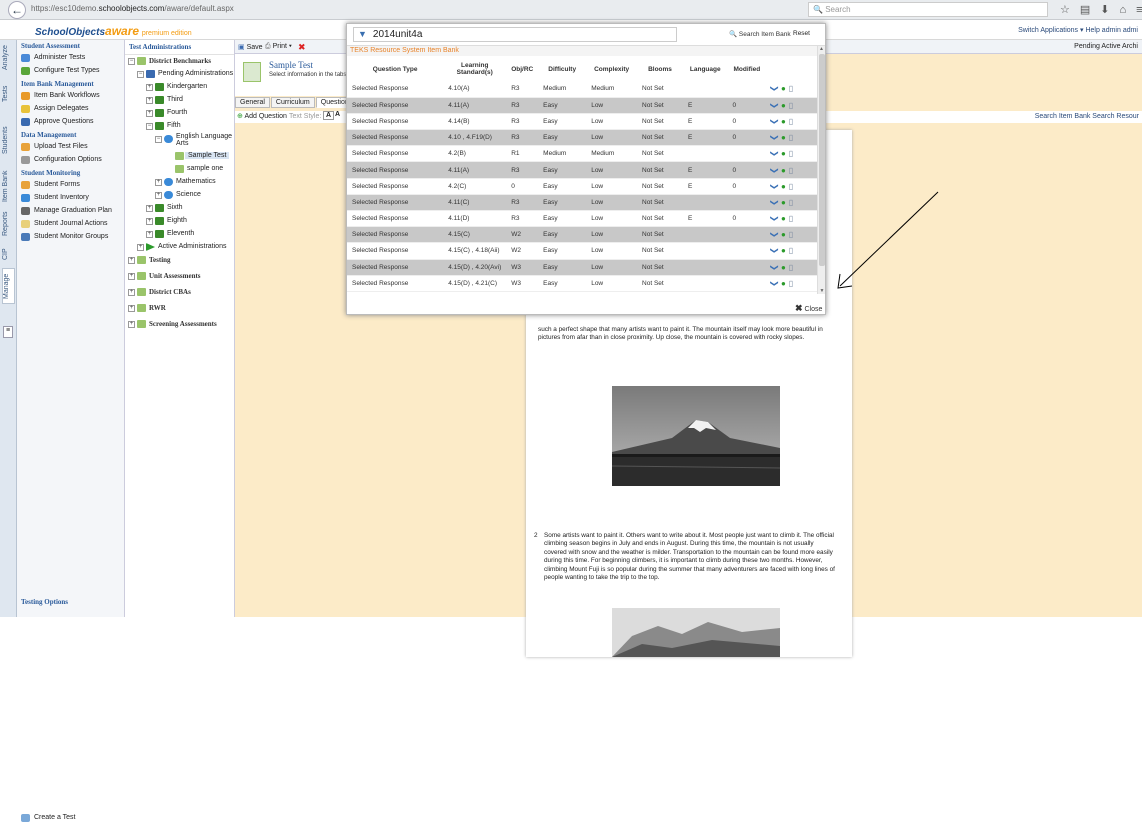  Describe the element at coordinates (179, 294) in the screenshot. I see `tree-district-cbas: + District CBAs` at that location.